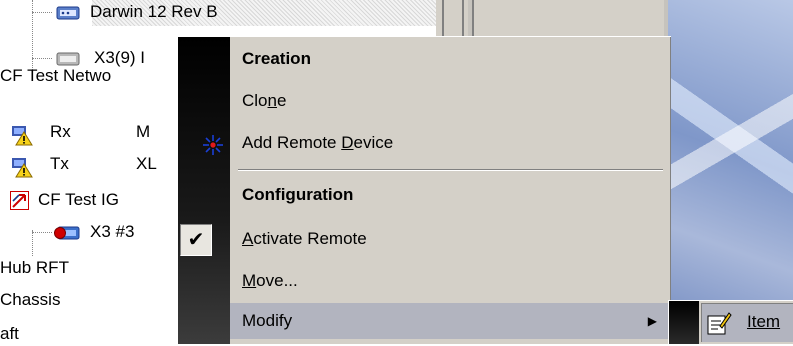  I want to click on tree-item-hub-rft: Hub RFT, so click(90, 268).